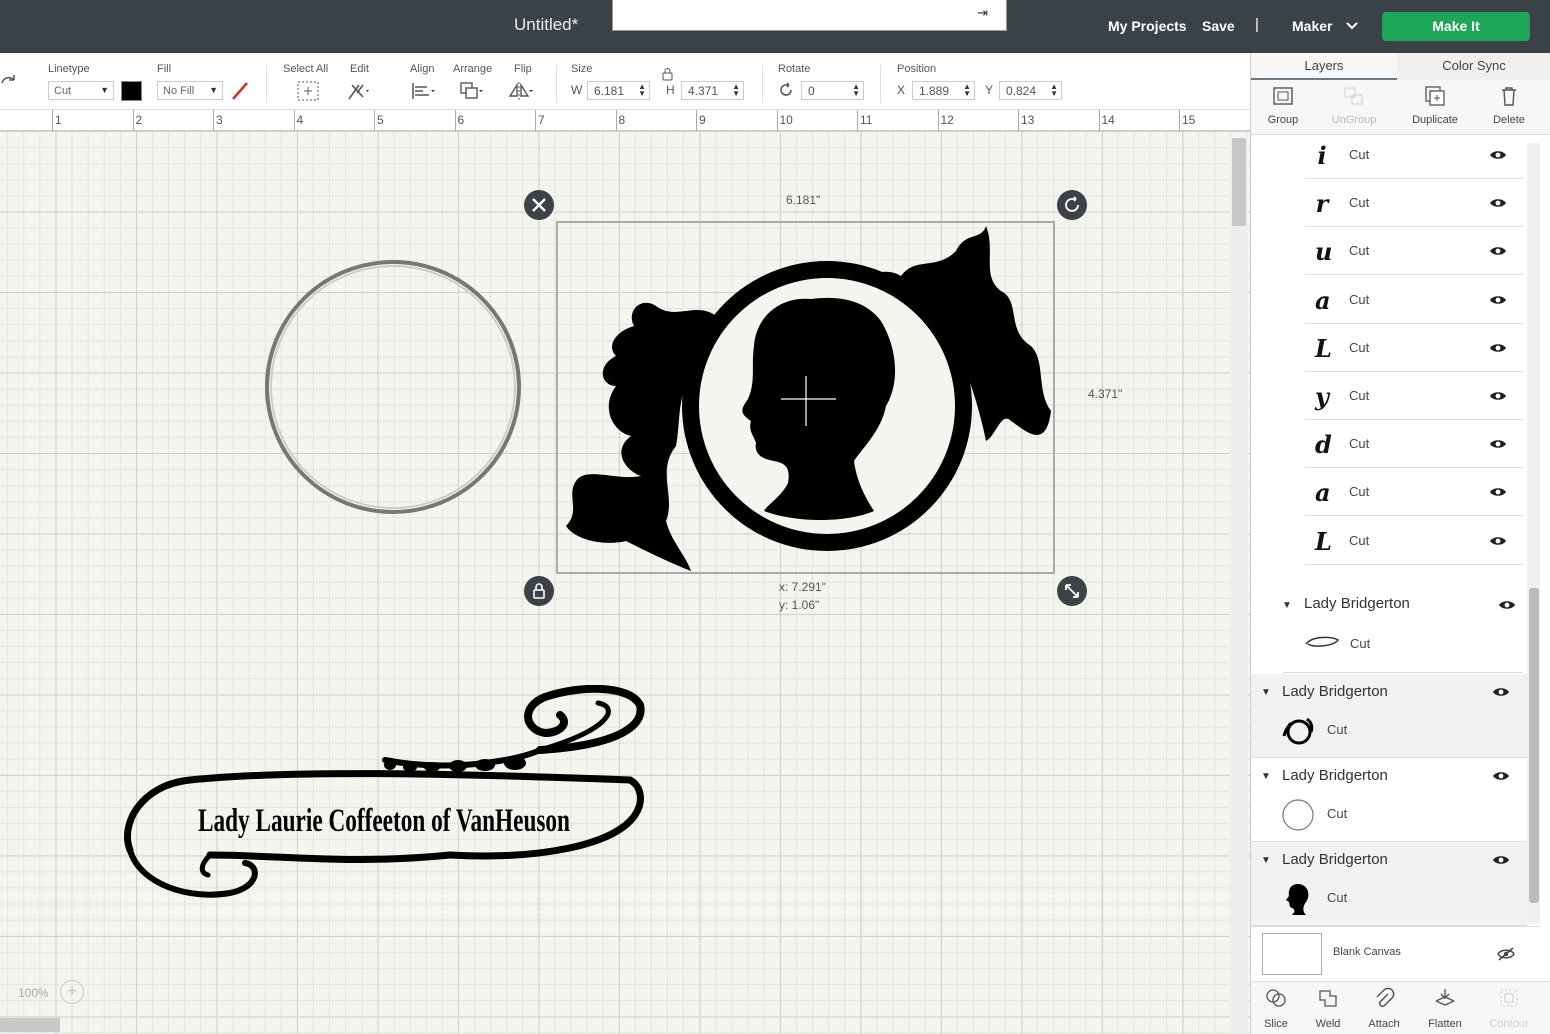 This screenshot has height=1034, width=1550. What do you see at coordinates (72, 992) in the screenshot?
I see `zoom-in-button: +` at bounding box center [72, 992].